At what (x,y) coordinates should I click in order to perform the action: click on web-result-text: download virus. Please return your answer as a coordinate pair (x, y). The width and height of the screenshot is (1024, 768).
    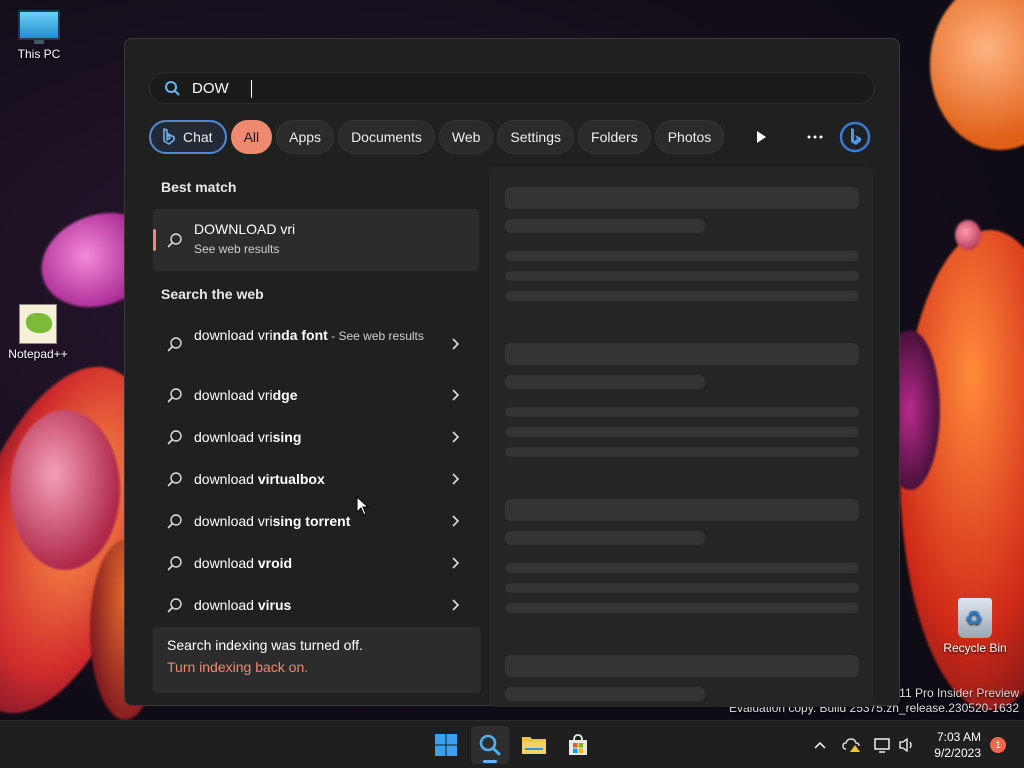
    Looking at the image, I should click on (243, 605).